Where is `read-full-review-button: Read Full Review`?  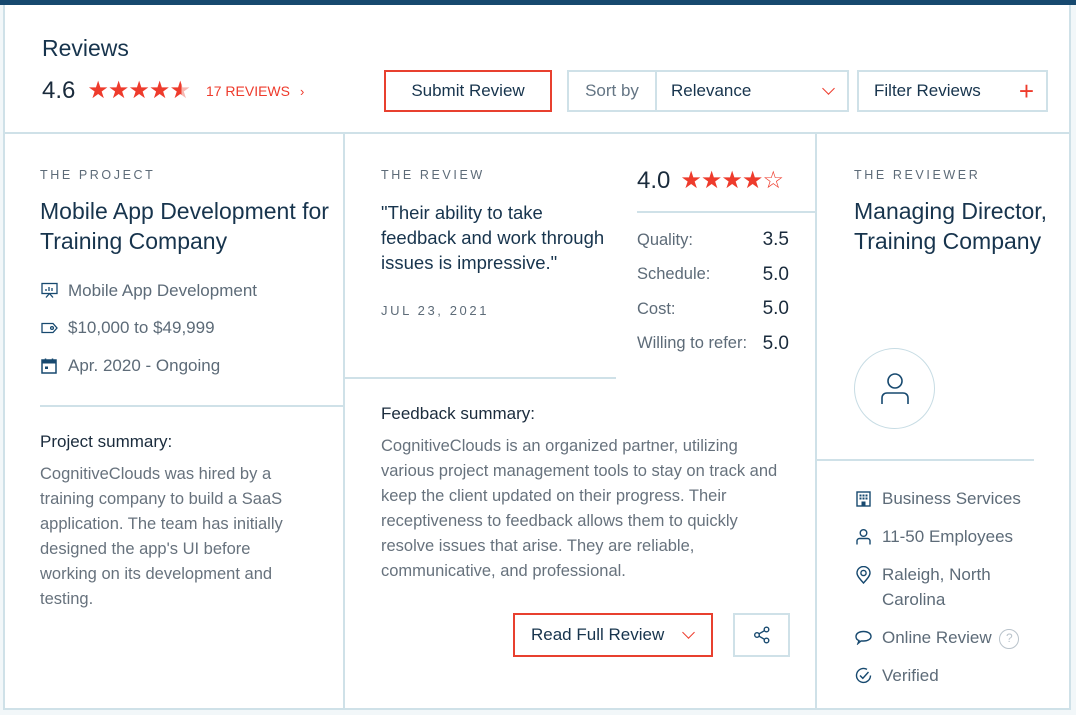 read-full-review-button: Read Full Review is located at coordinates (613, 635).